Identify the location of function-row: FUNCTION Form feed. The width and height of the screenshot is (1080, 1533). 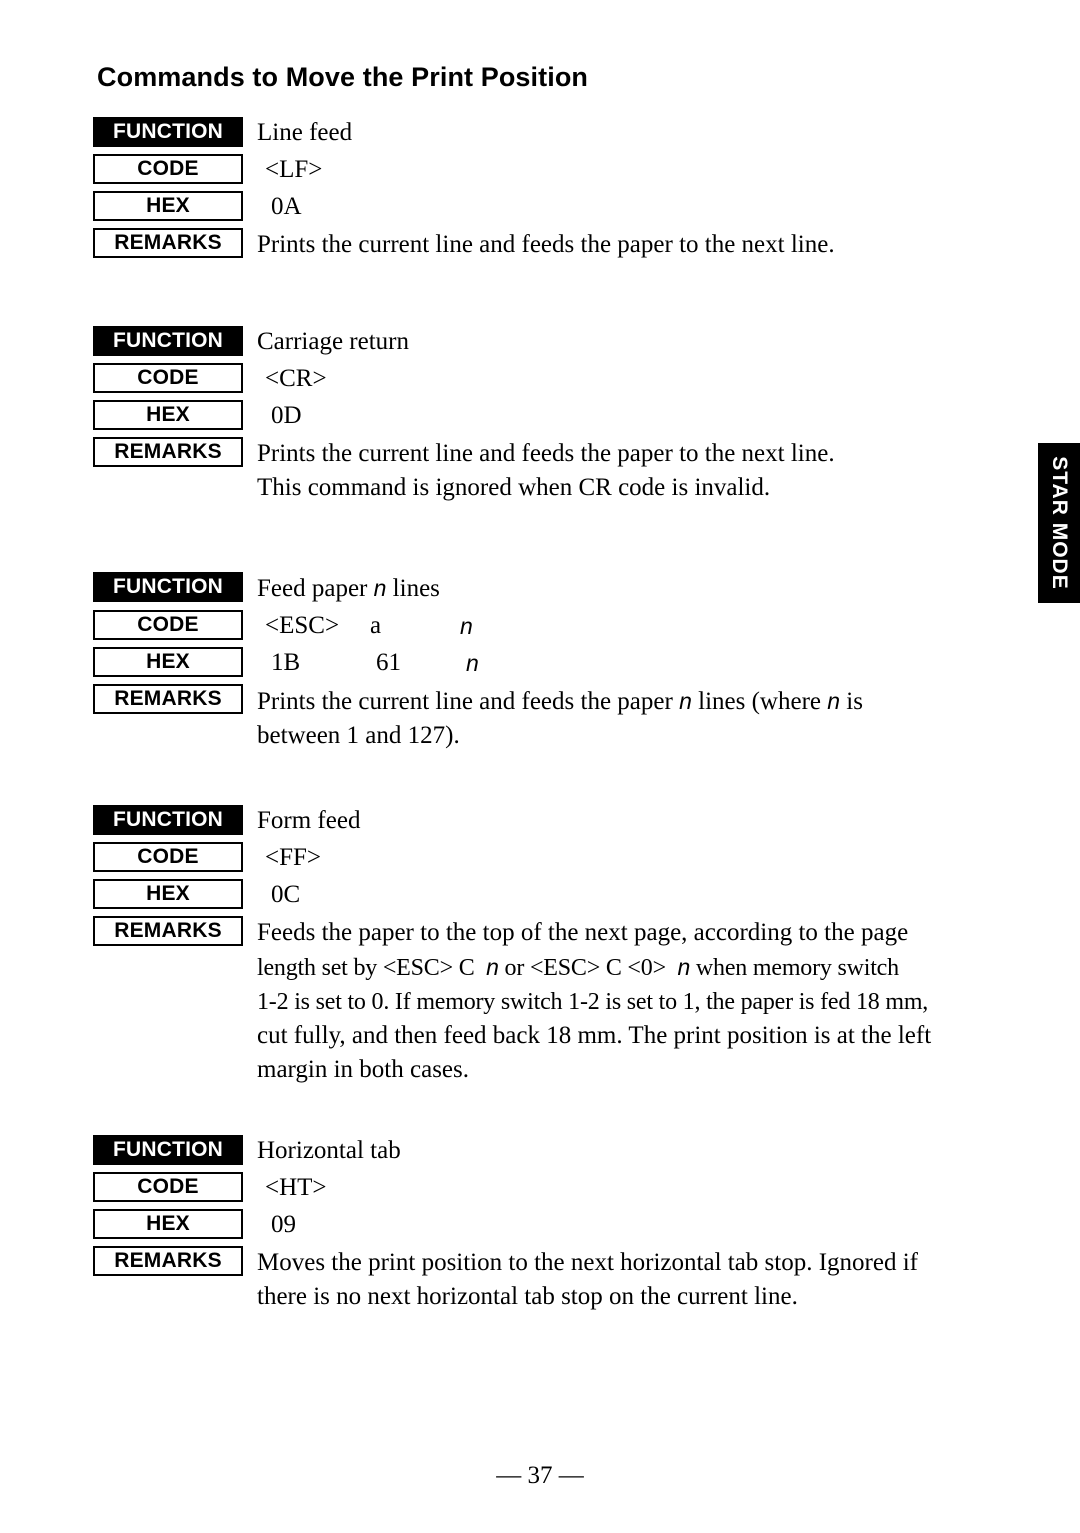
(545, 821).